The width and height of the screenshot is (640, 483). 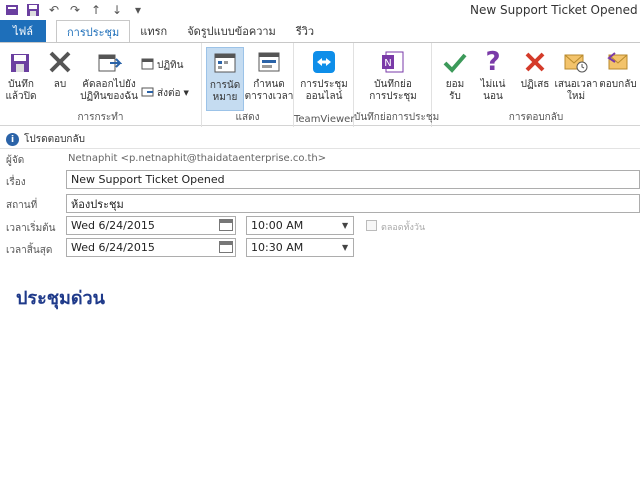 I want to click on group-label: บันทึกย่อการประชุม, so click(x=397, y=117).